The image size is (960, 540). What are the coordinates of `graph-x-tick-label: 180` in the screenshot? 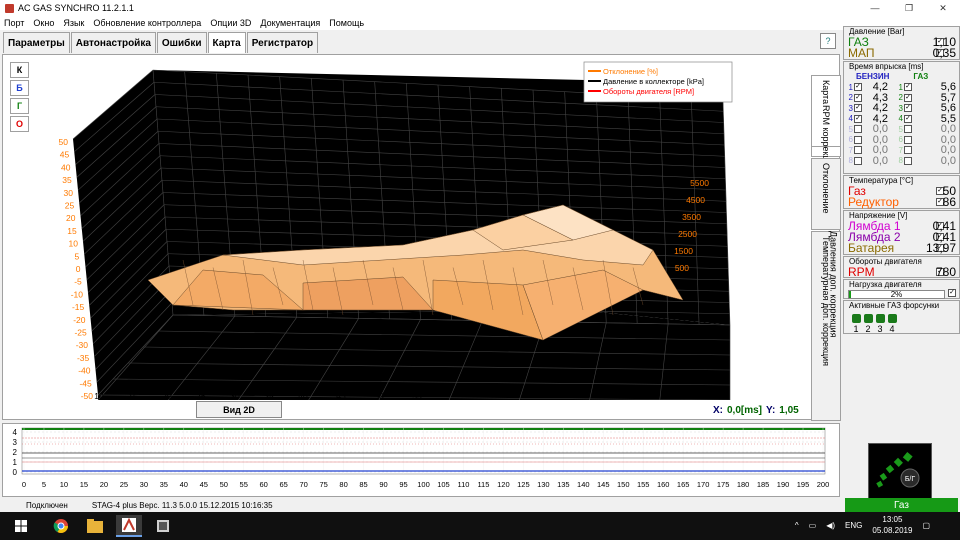 It's located at (743, 484).